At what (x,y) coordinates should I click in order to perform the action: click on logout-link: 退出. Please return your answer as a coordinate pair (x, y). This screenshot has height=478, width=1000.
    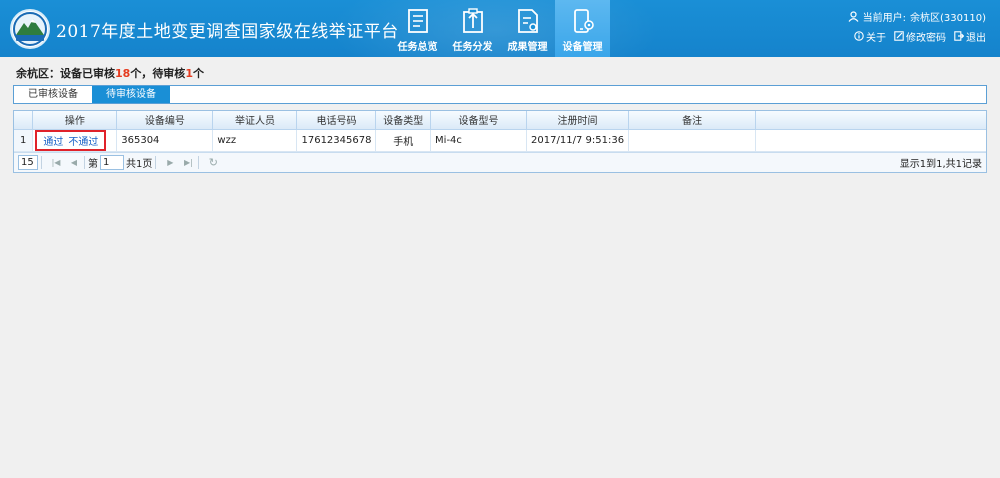
    Looking at the image, I should click on (970, 36).